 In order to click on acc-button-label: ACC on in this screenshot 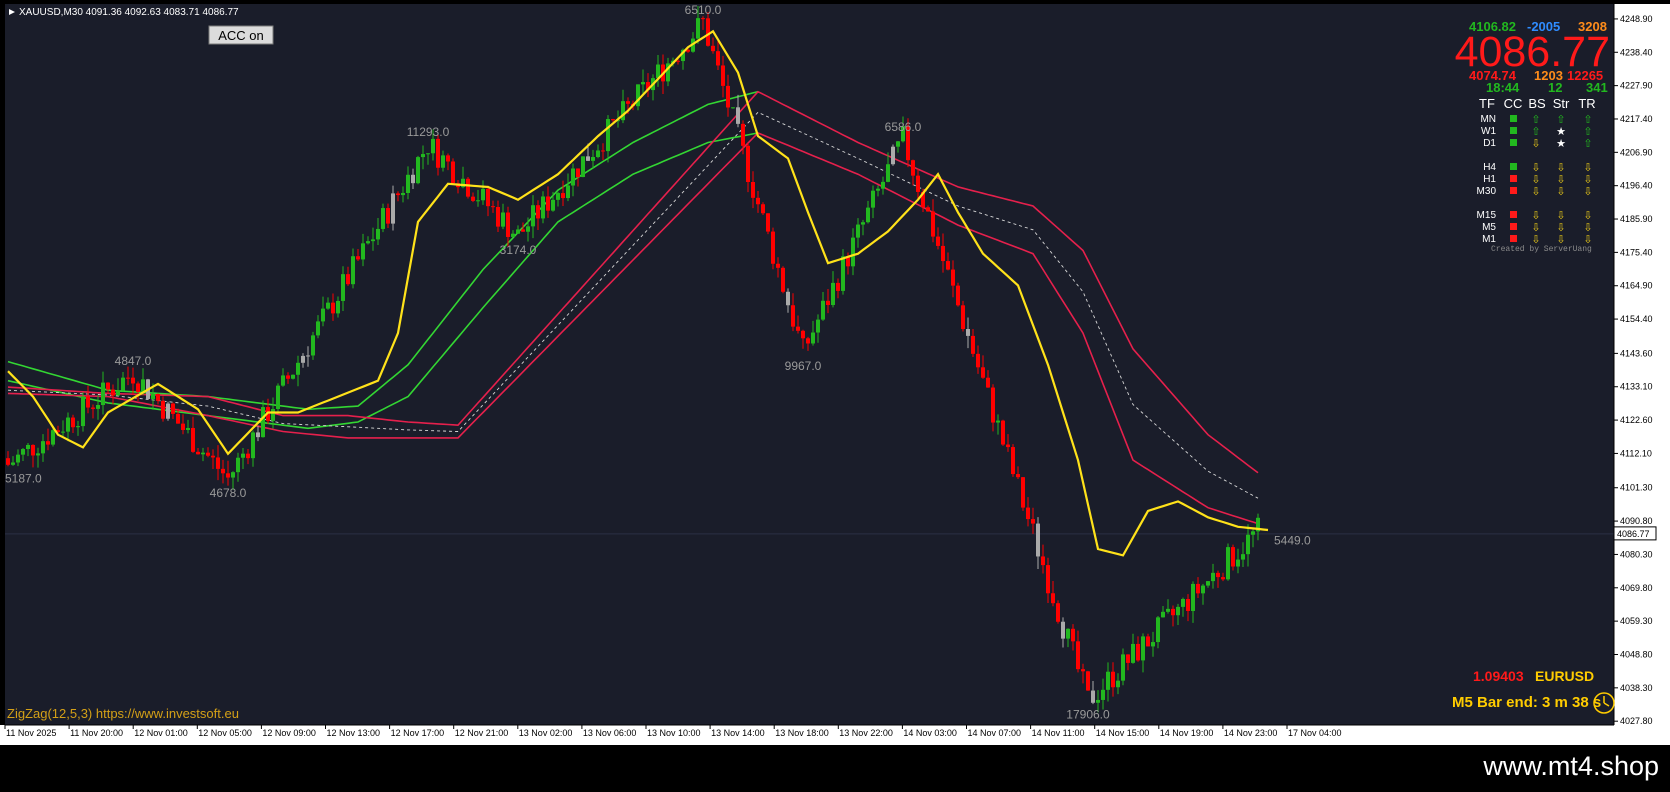, I will do `click(241, 35)`.